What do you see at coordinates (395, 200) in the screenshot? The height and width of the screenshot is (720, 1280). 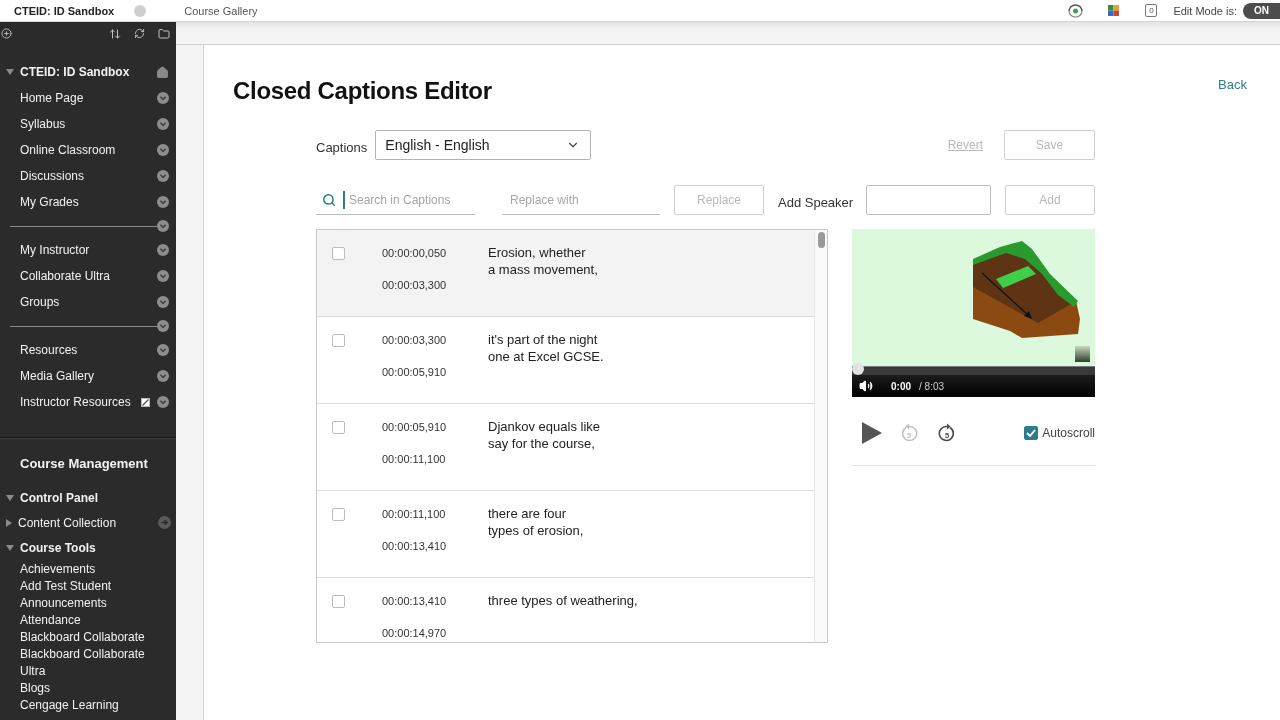 I see `search-field: Search in Captions` at bounding box center [395, 200].